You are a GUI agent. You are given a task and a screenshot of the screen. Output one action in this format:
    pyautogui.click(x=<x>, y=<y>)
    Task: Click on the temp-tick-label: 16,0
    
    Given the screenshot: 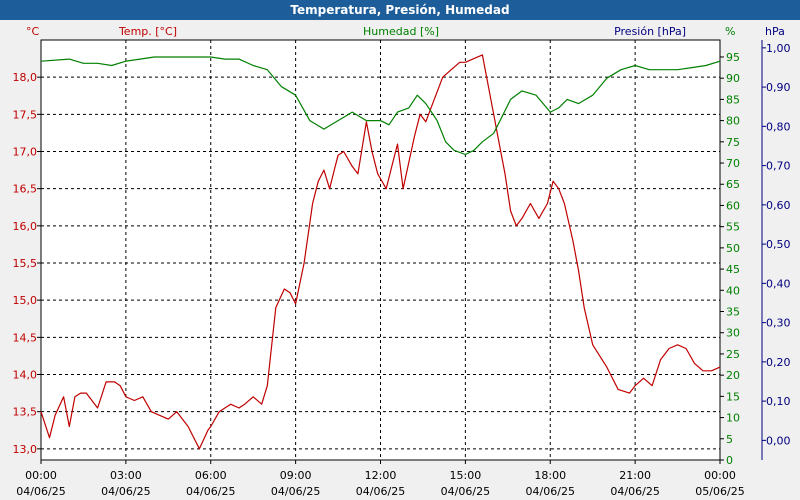 What is the action you would take?
    pyautogui.click(x=25, y=226)
    